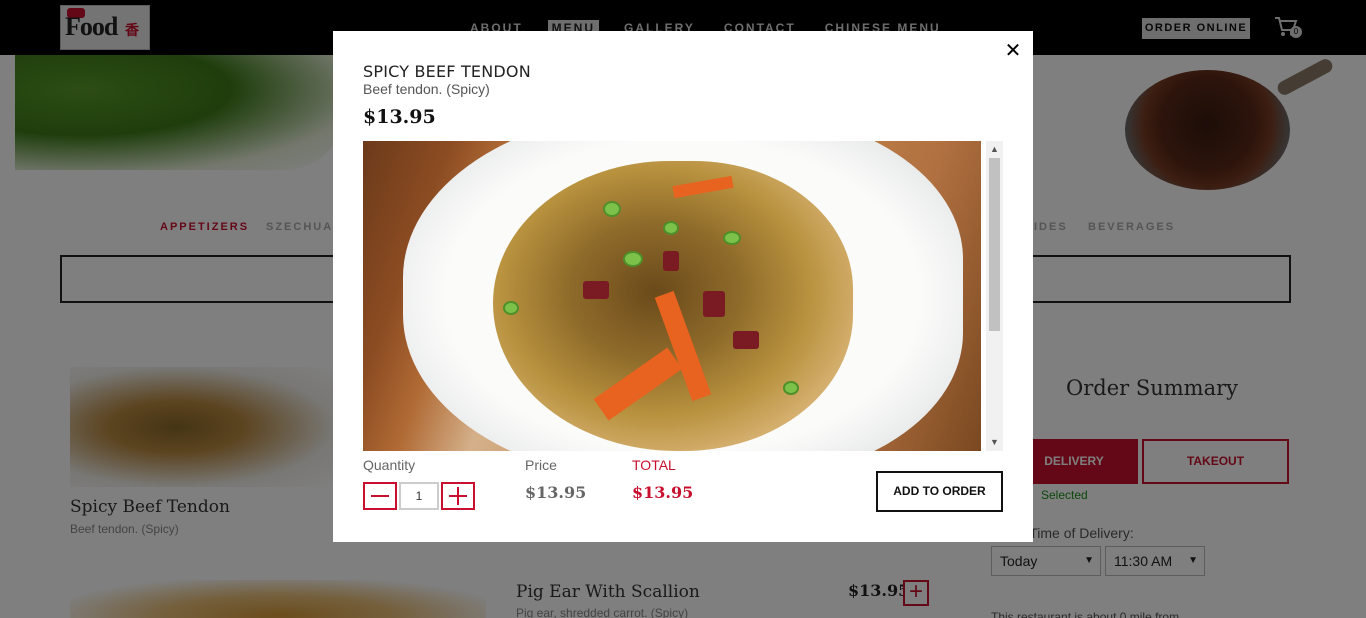 The width and height of the screenshot is (1366, 618). Describe the element at coordinates (654, 465) in the screenshot. I see `total-label: TOTAL` at that location.